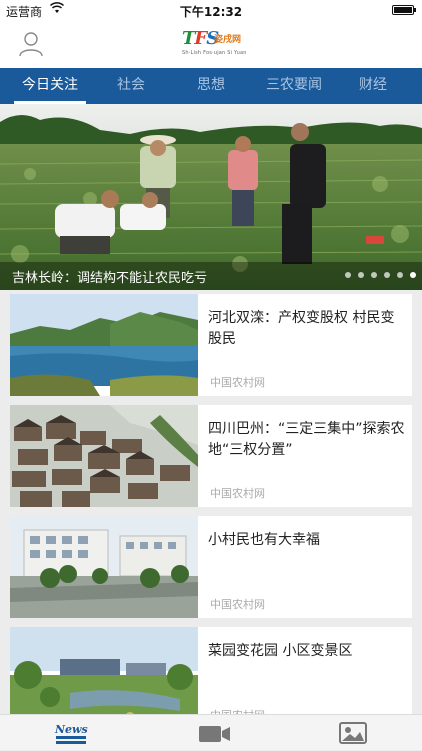  I want to click on logo-cn-text: 姿戌网, so click(228, 40).